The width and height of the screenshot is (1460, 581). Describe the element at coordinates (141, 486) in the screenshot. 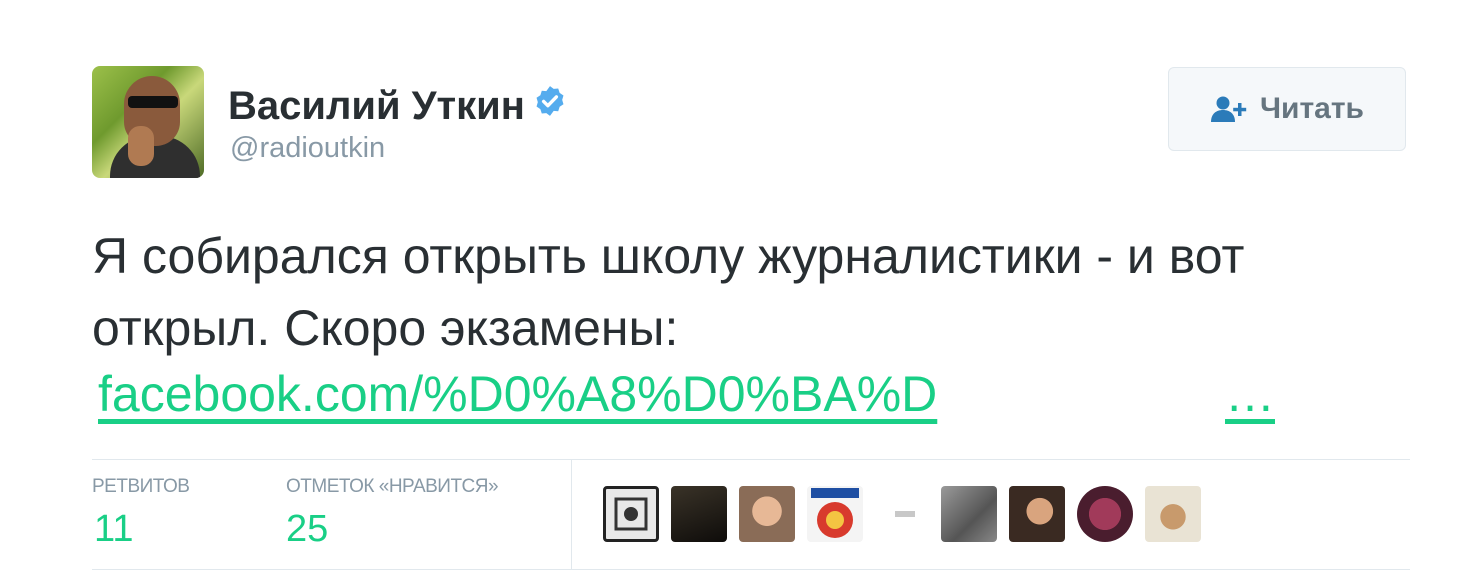

I see `retweets-label: РЕТВИТОВ` at that location.